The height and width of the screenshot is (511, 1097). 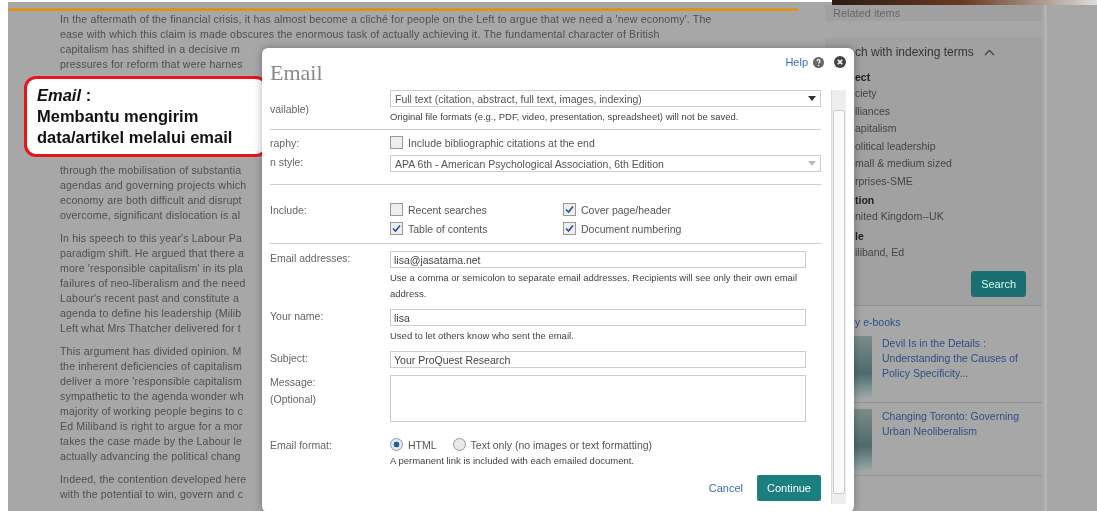 I want to click on checkbox: Document numbering, so click(x=692, y=228).